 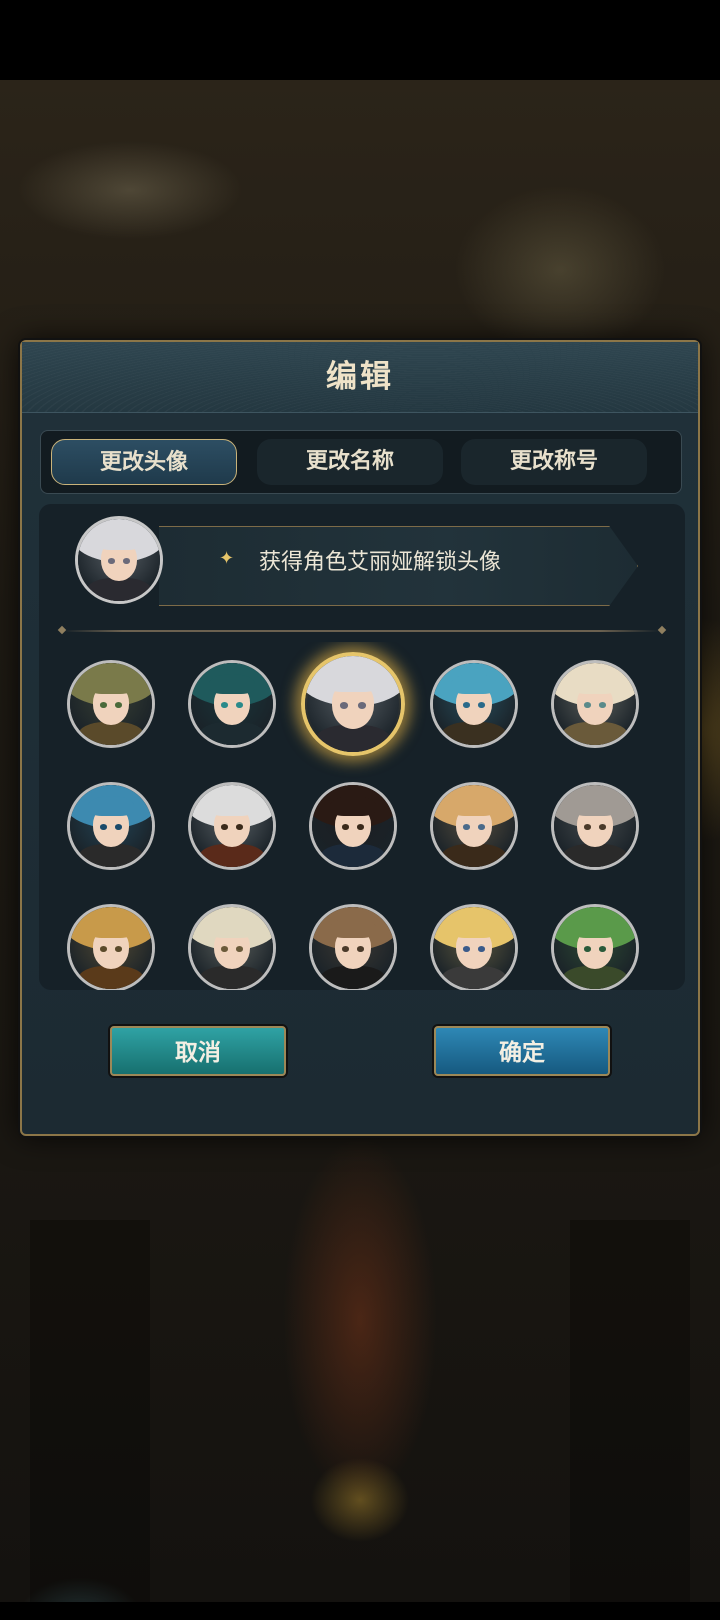 I want to click on divider, so click(x=361, y=631).